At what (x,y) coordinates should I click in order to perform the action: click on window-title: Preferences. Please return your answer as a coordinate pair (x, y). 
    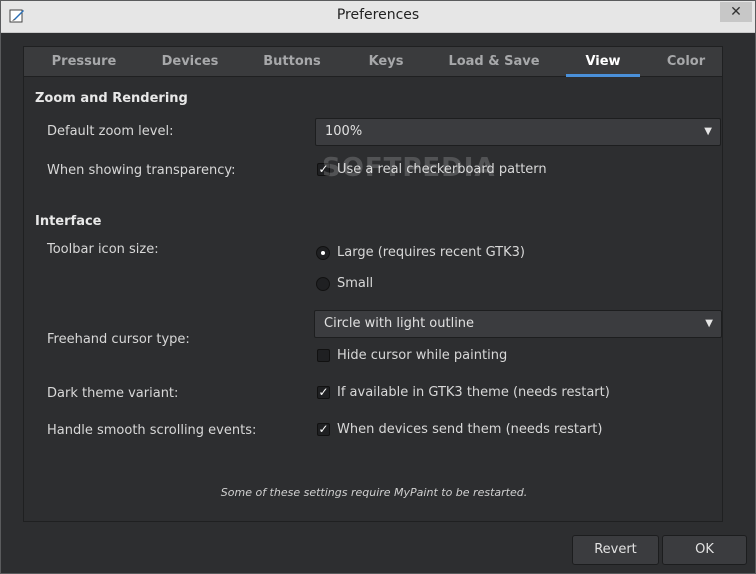
    Looking at the image, I should click on (378, 15).